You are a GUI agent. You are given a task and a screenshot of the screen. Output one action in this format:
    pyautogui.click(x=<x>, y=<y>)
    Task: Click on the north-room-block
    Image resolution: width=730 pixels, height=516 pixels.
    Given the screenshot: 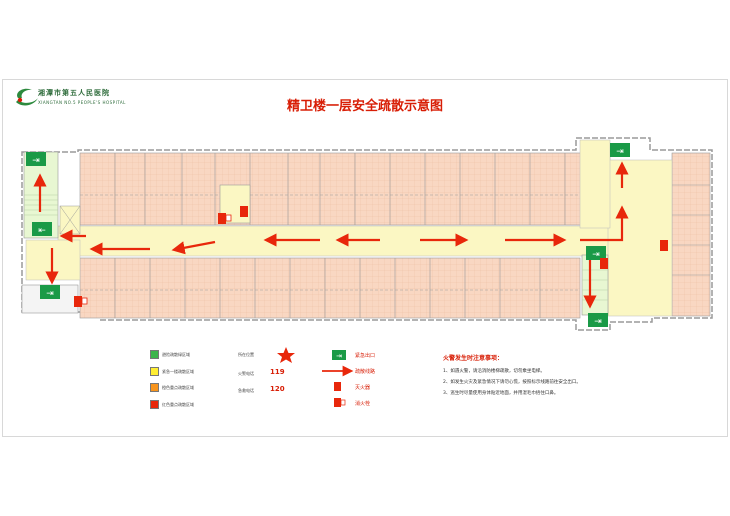 What is the action you would take?
    pyautogui.click(x=345, y=189)
    